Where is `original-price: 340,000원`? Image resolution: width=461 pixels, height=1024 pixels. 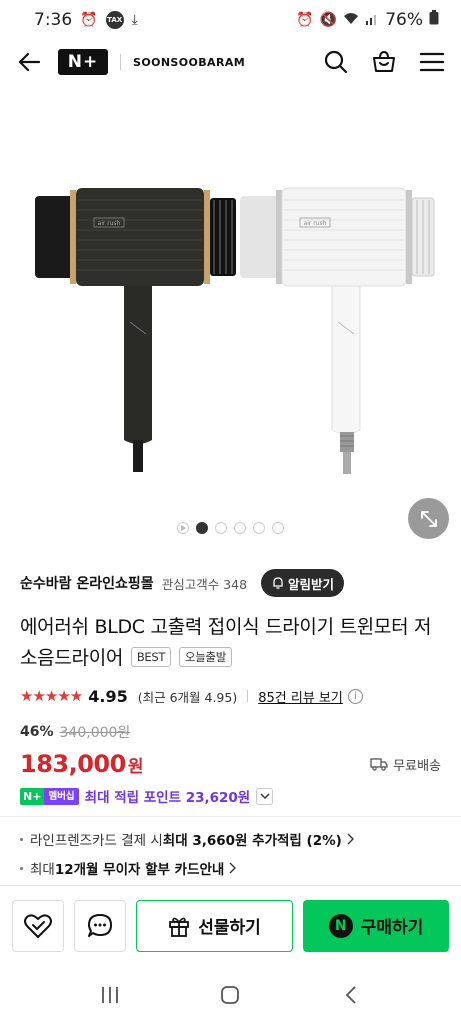
original-price: 340,000원 is located at coordinates (95, 733).